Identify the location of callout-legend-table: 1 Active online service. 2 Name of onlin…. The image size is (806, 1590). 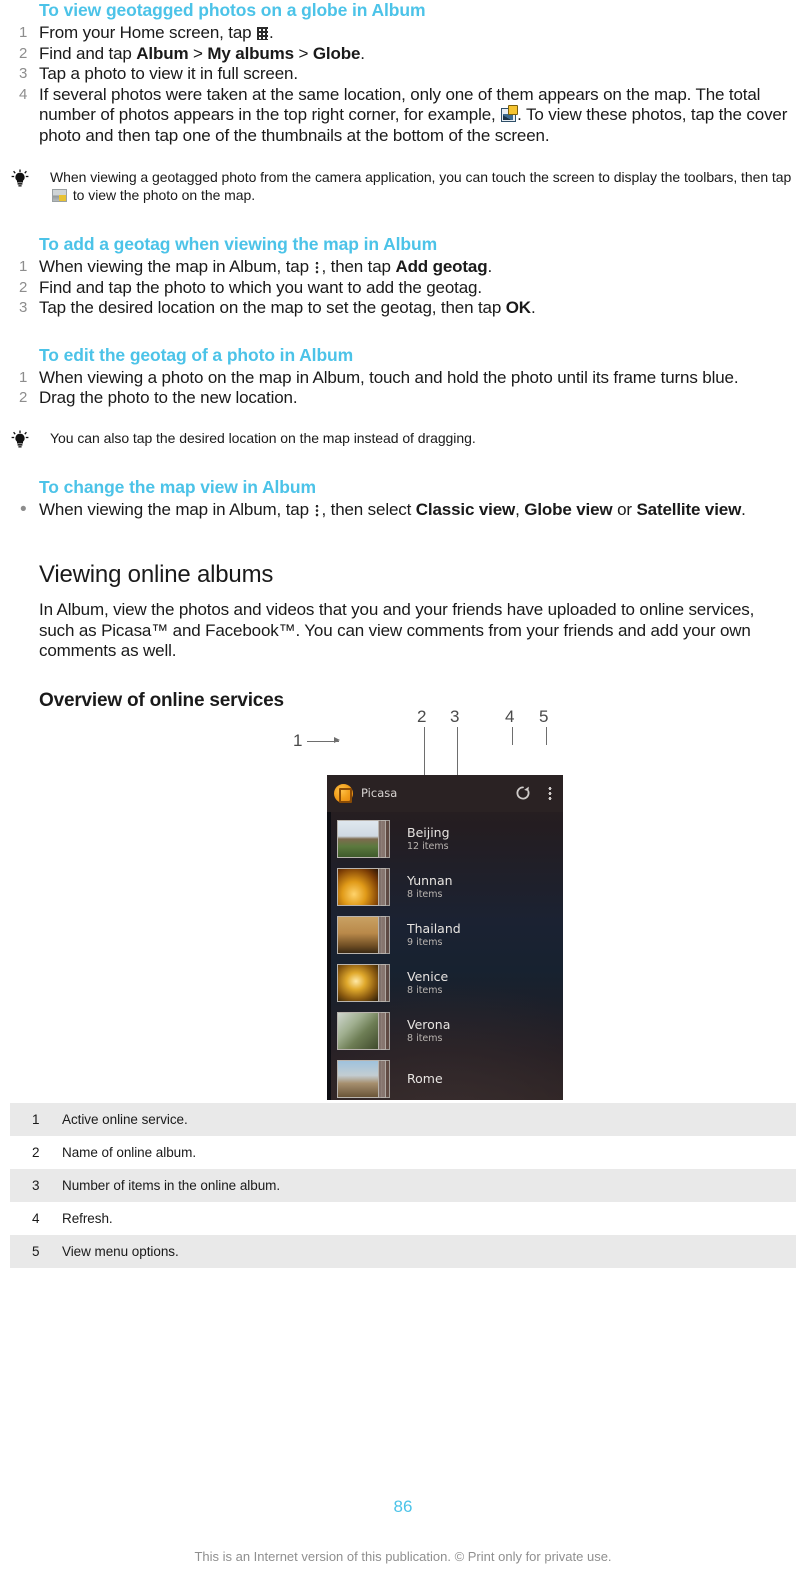
(403, 1185).